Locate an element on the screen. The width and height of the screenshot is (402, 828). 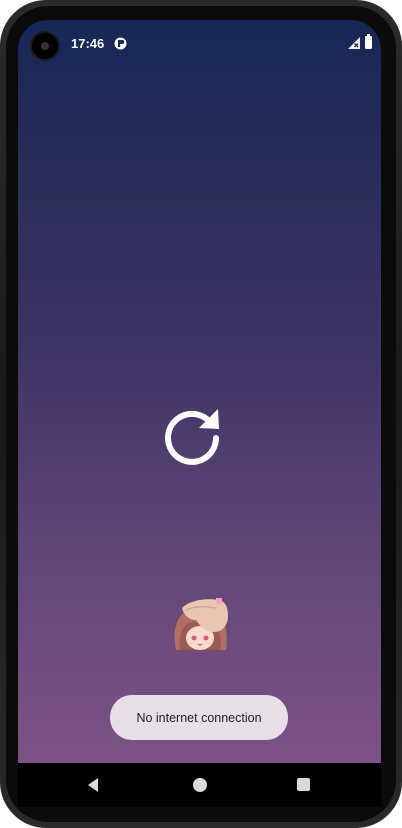
toast-message: No internet connection is located at coordinates (199, 717).